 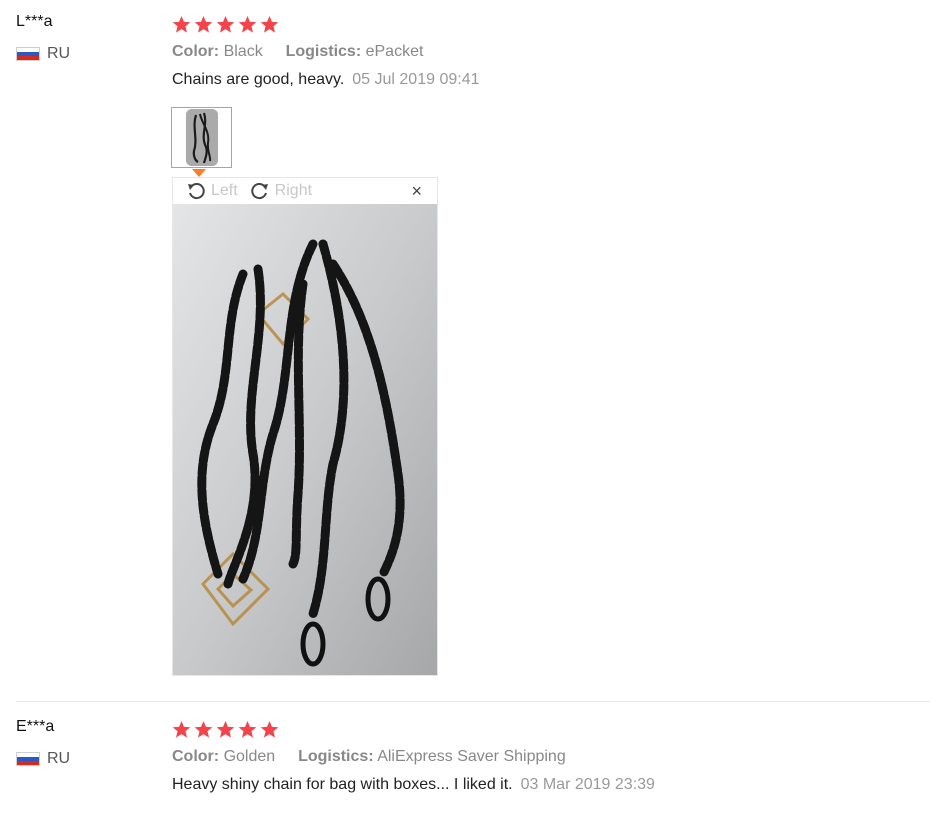 I want to click on review-photo-thumbnail, so click(x=201, y=137).